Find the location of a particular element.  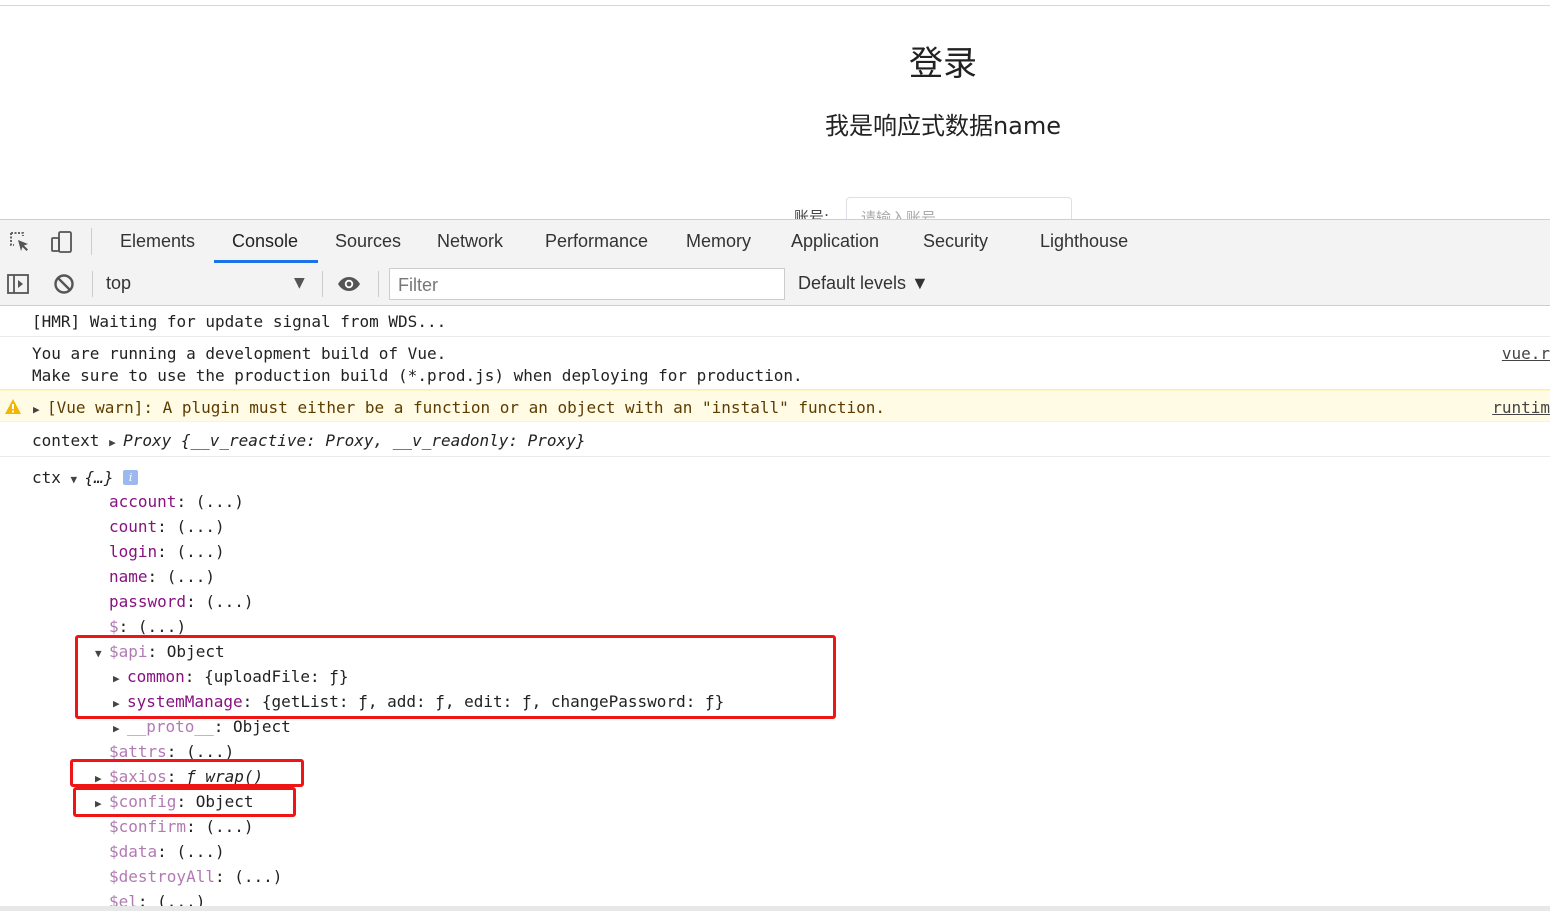

filter-placeholder: Filter is located at coordinates (418, 285).